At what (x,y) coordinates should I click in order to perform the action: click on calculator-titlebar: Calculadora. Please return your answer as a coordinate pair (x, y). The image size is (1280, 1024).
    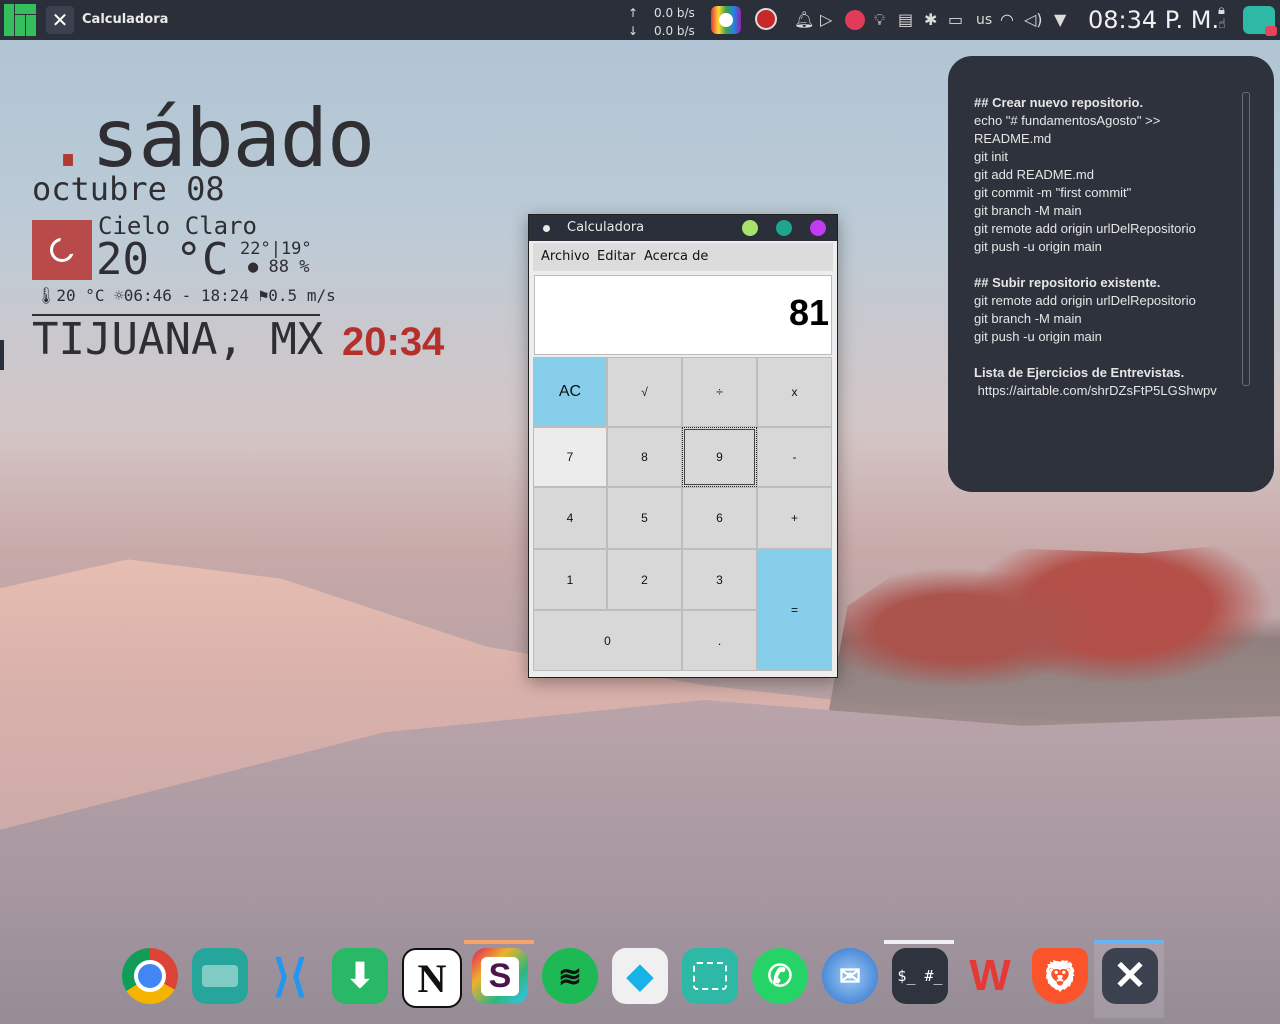
    Looking at the image, I should click on (683, 228).